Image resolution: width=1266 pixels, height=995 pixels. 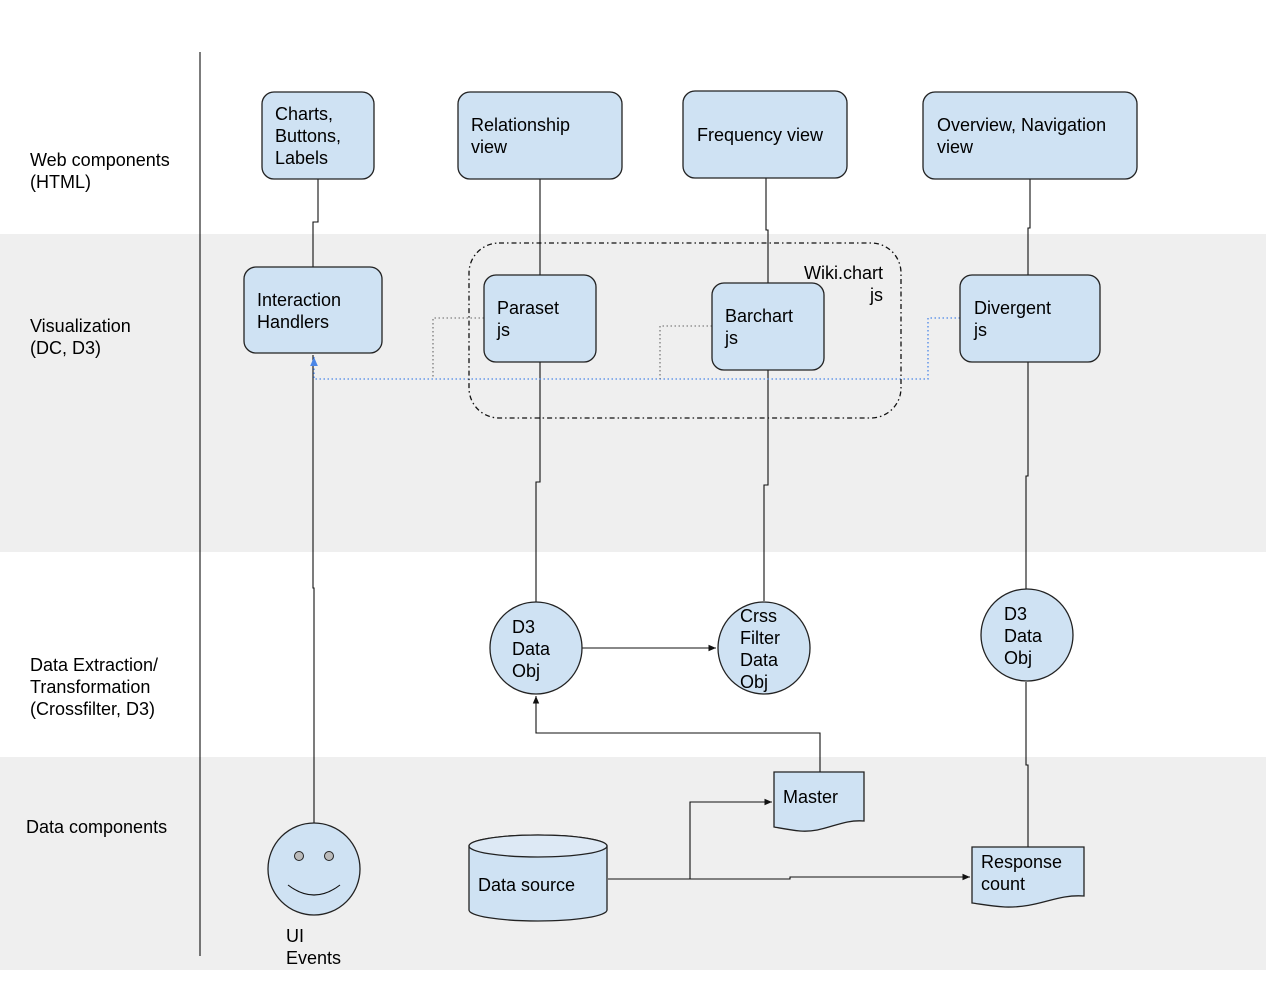 What do you see at coordinates (810, 797) in the screenshot?
I see `svg-text: Master` at bounding box center [810, 797].